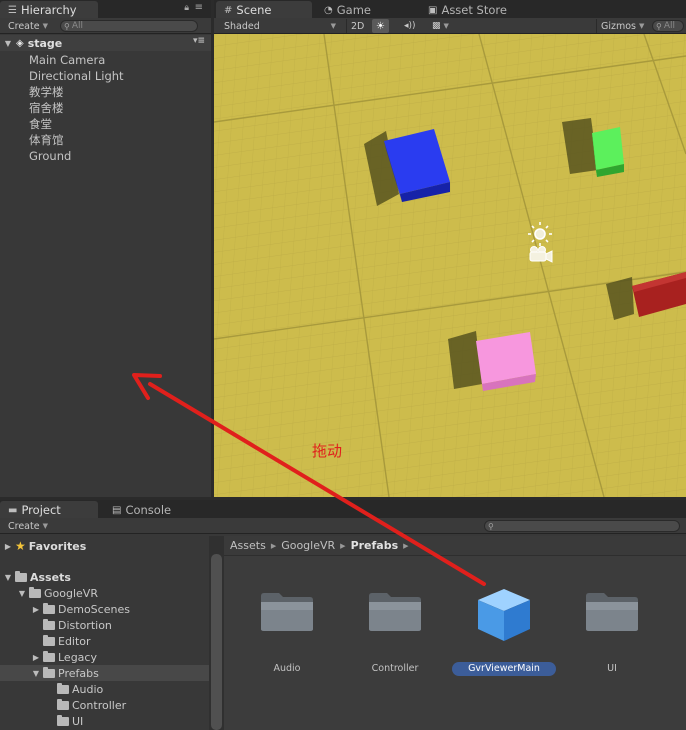 The height and width of the screenshot is (730, 686). Describe the element at coordinates (104, 641) in the screenshot. I see `tree-item-editor: Editor` at that location.